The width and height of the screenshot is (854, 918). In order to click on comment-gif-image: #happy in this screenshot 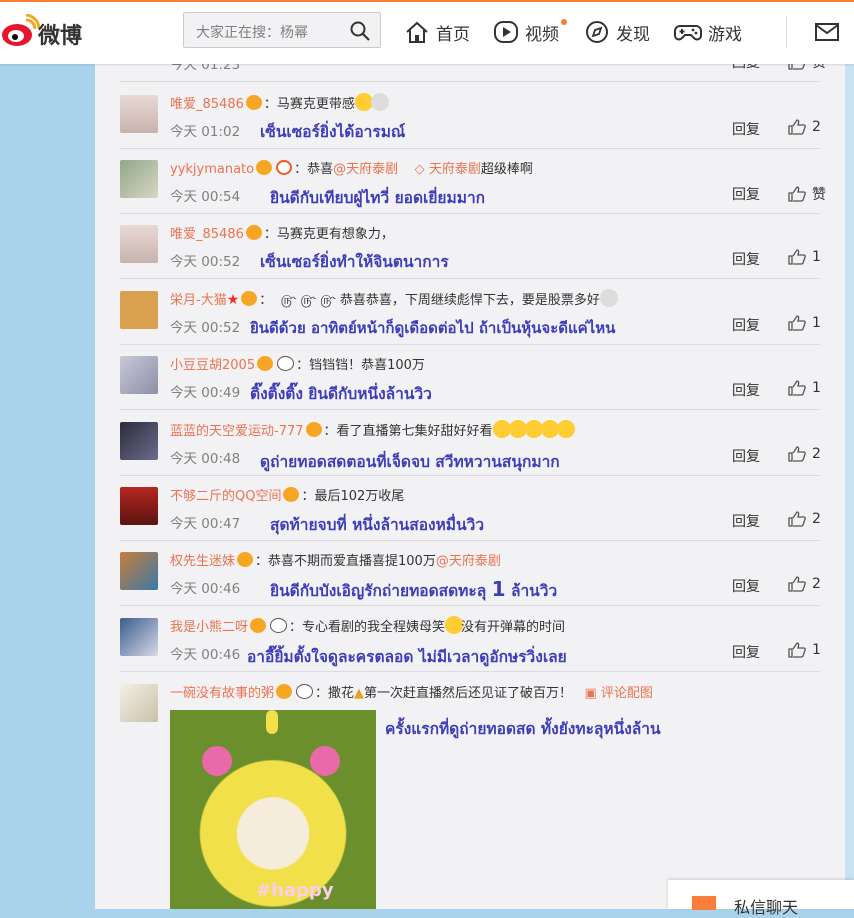, I will do `click(273, 809)`.